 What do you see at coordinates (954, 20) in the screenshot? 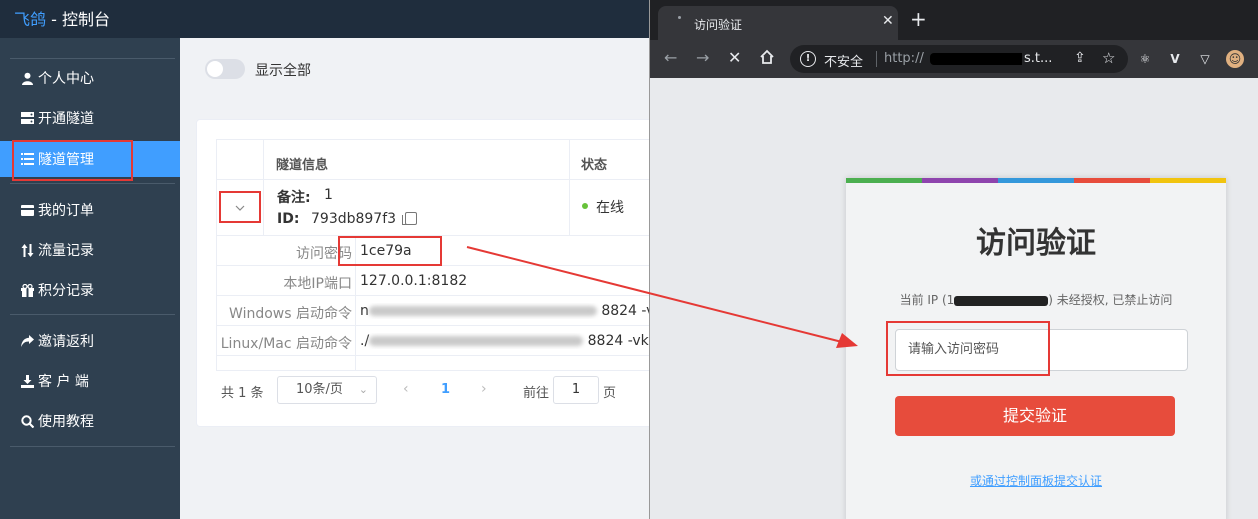
I see `browser-tabstrip: 访问验证 ✕ +` at bounding box center [954, 20].